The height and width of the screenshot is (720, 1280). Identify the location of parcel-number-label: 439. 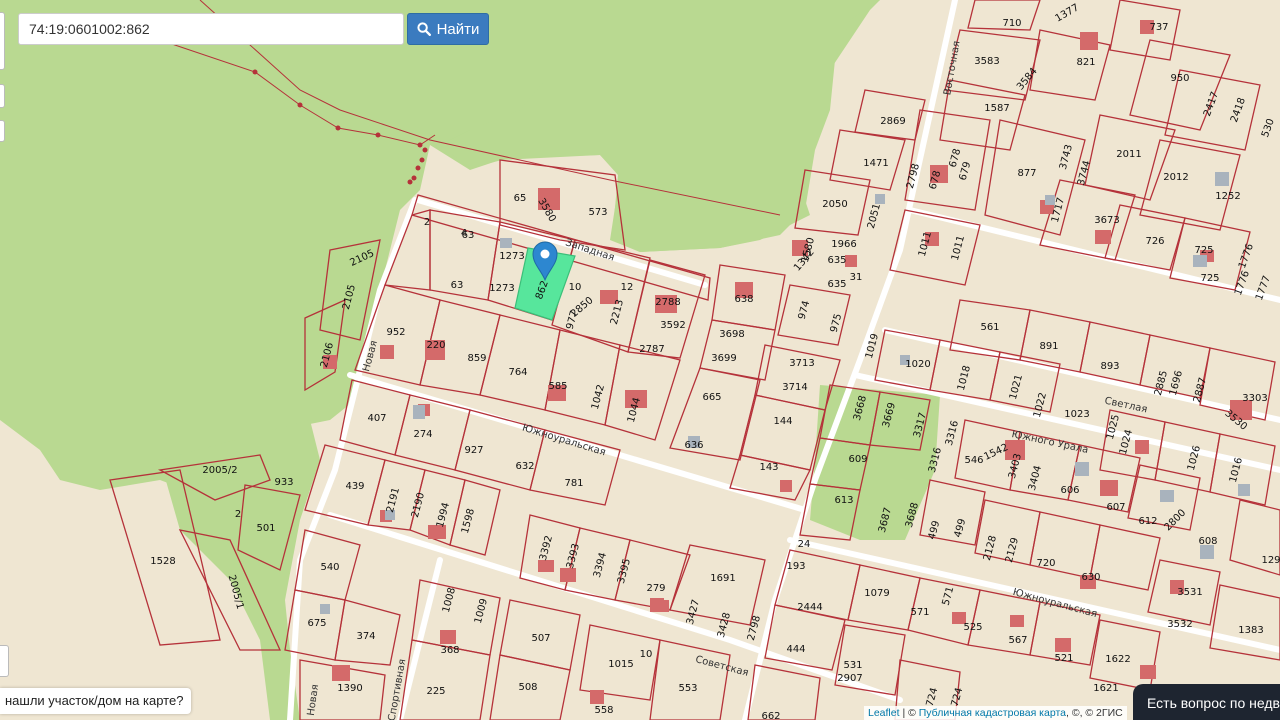
(354, 486).